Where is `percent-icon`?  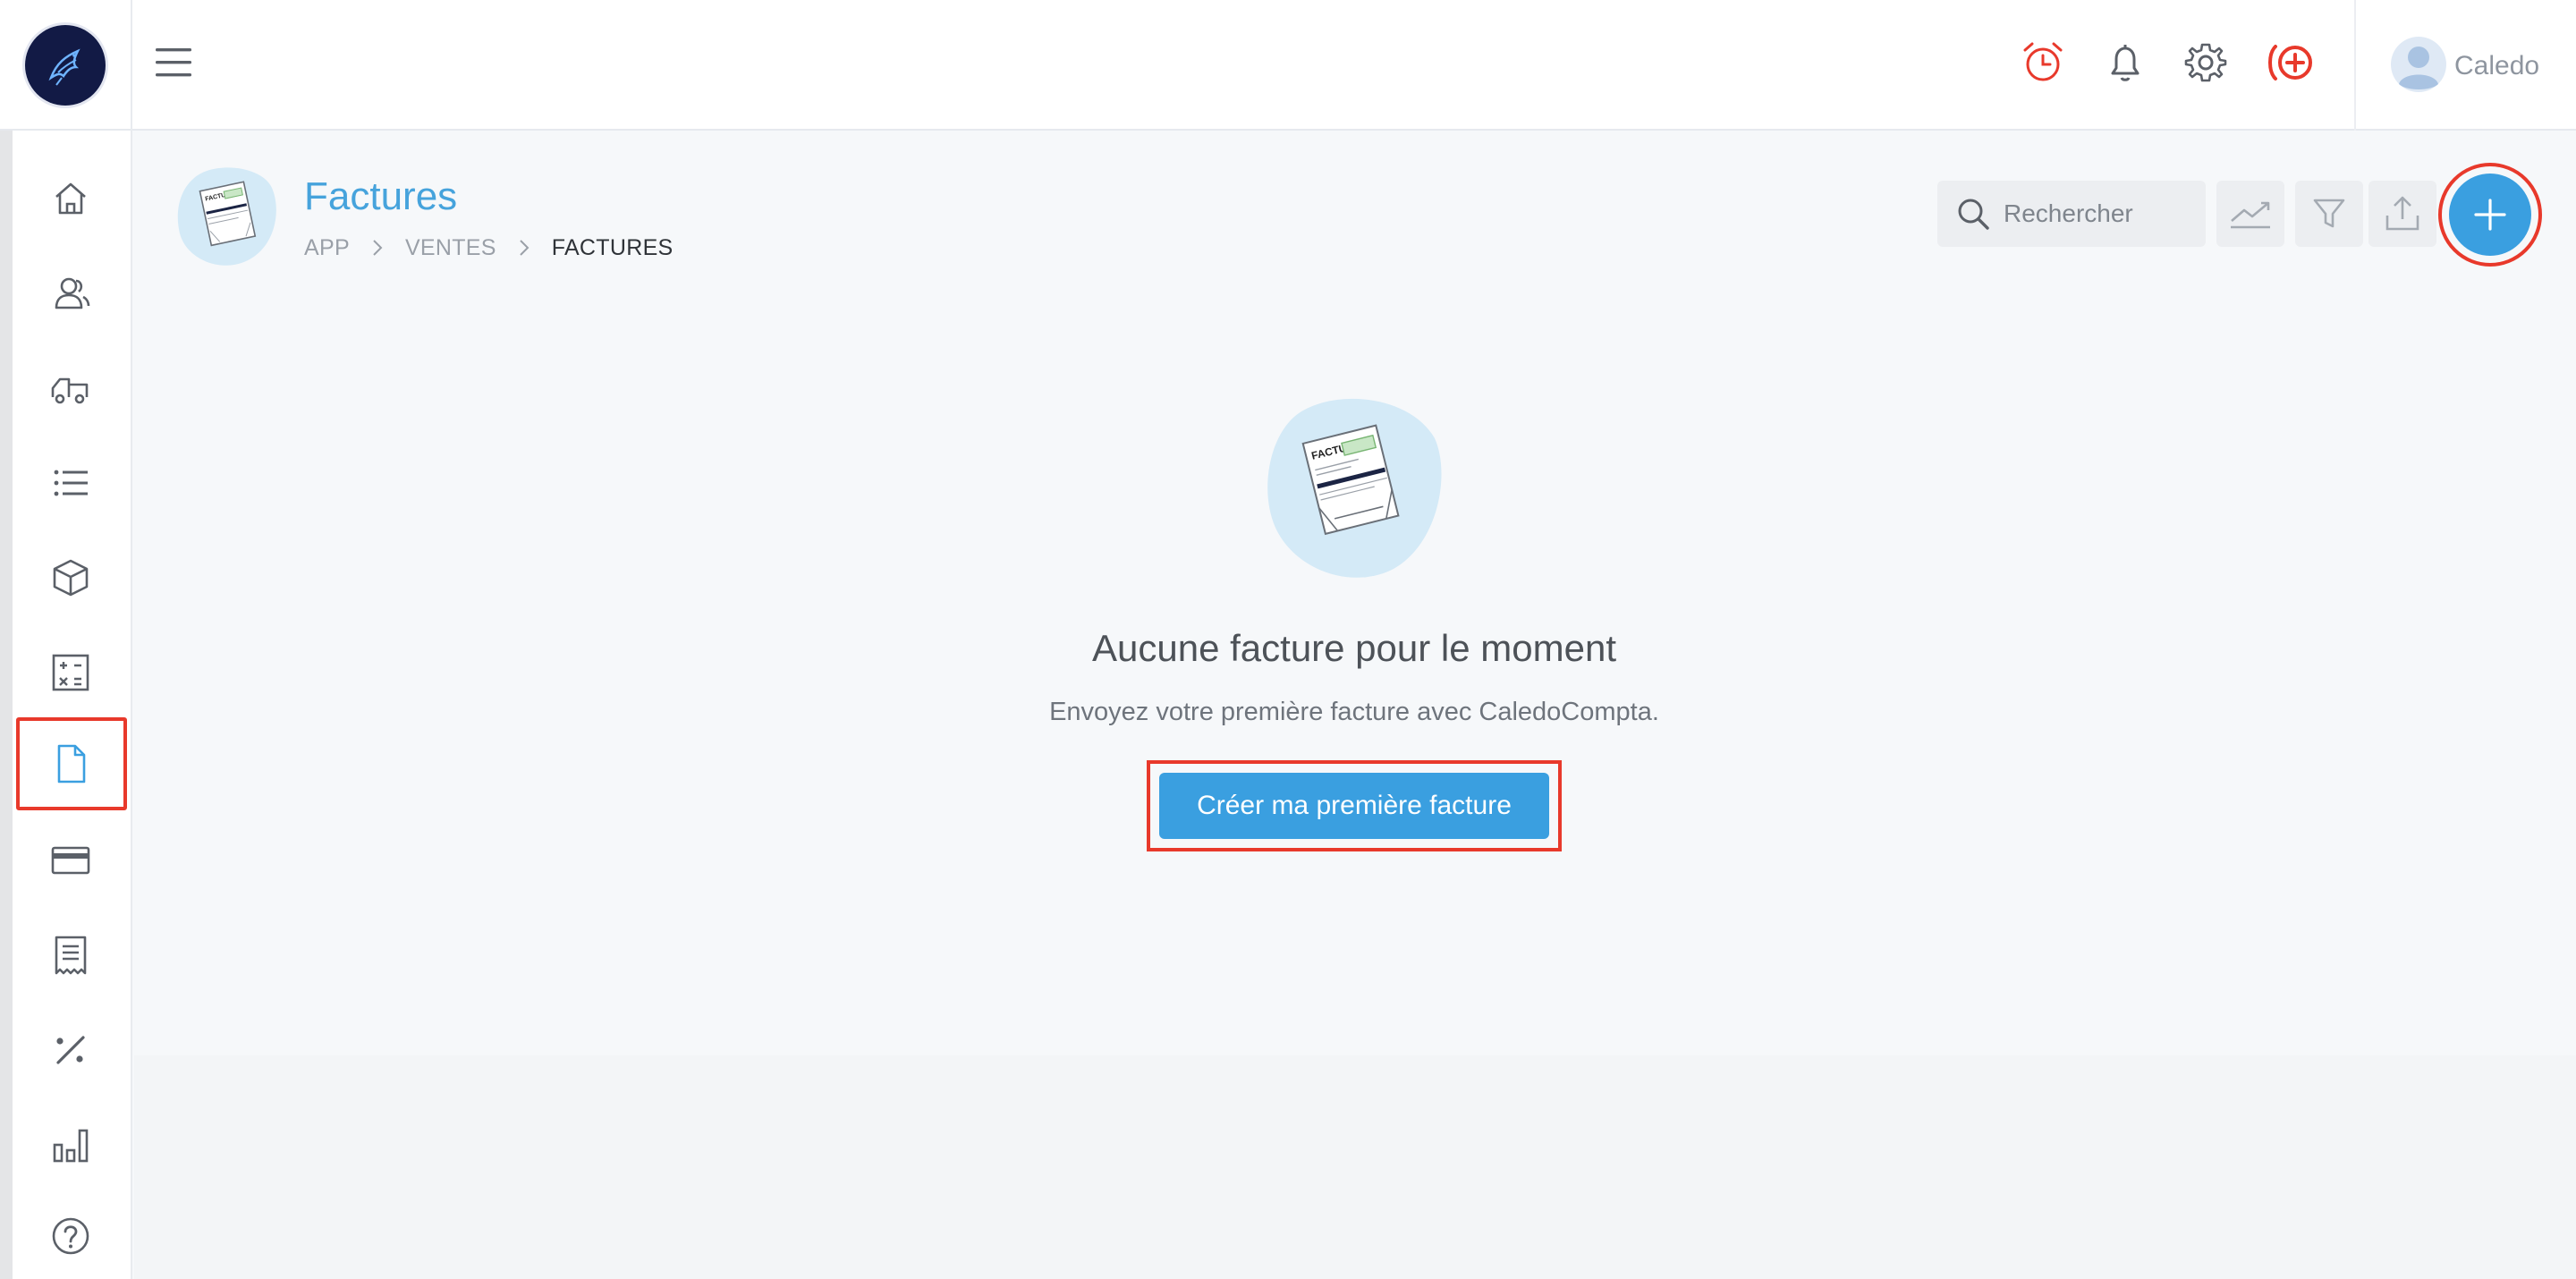
percent-icon is located at coordinates (70, 1050).